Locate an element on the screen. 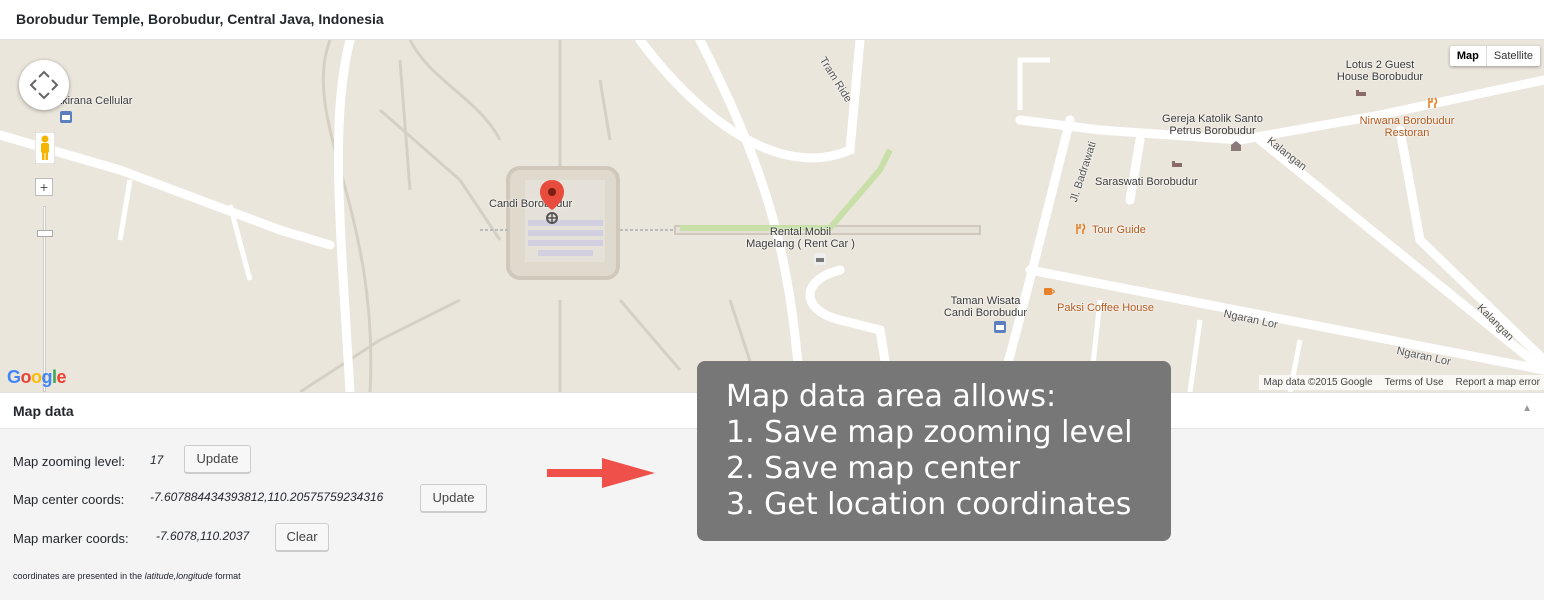 This screenshot has height=600, width=1544. note-suffix: format is located at coordinates (226, 576).